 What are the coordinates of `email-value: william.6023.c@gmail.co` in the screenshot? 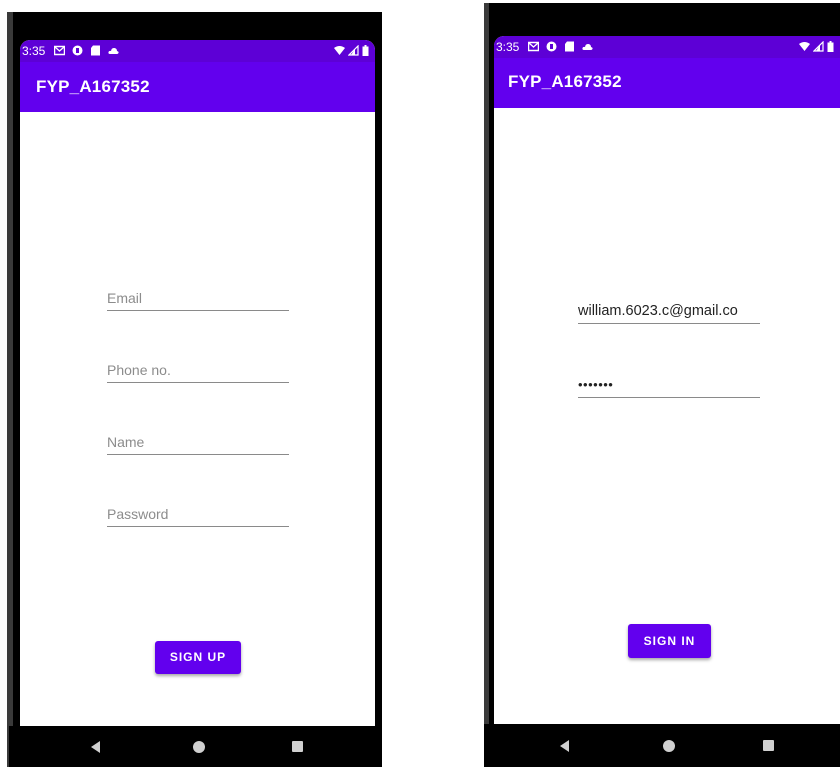 It's located at (658, 311).